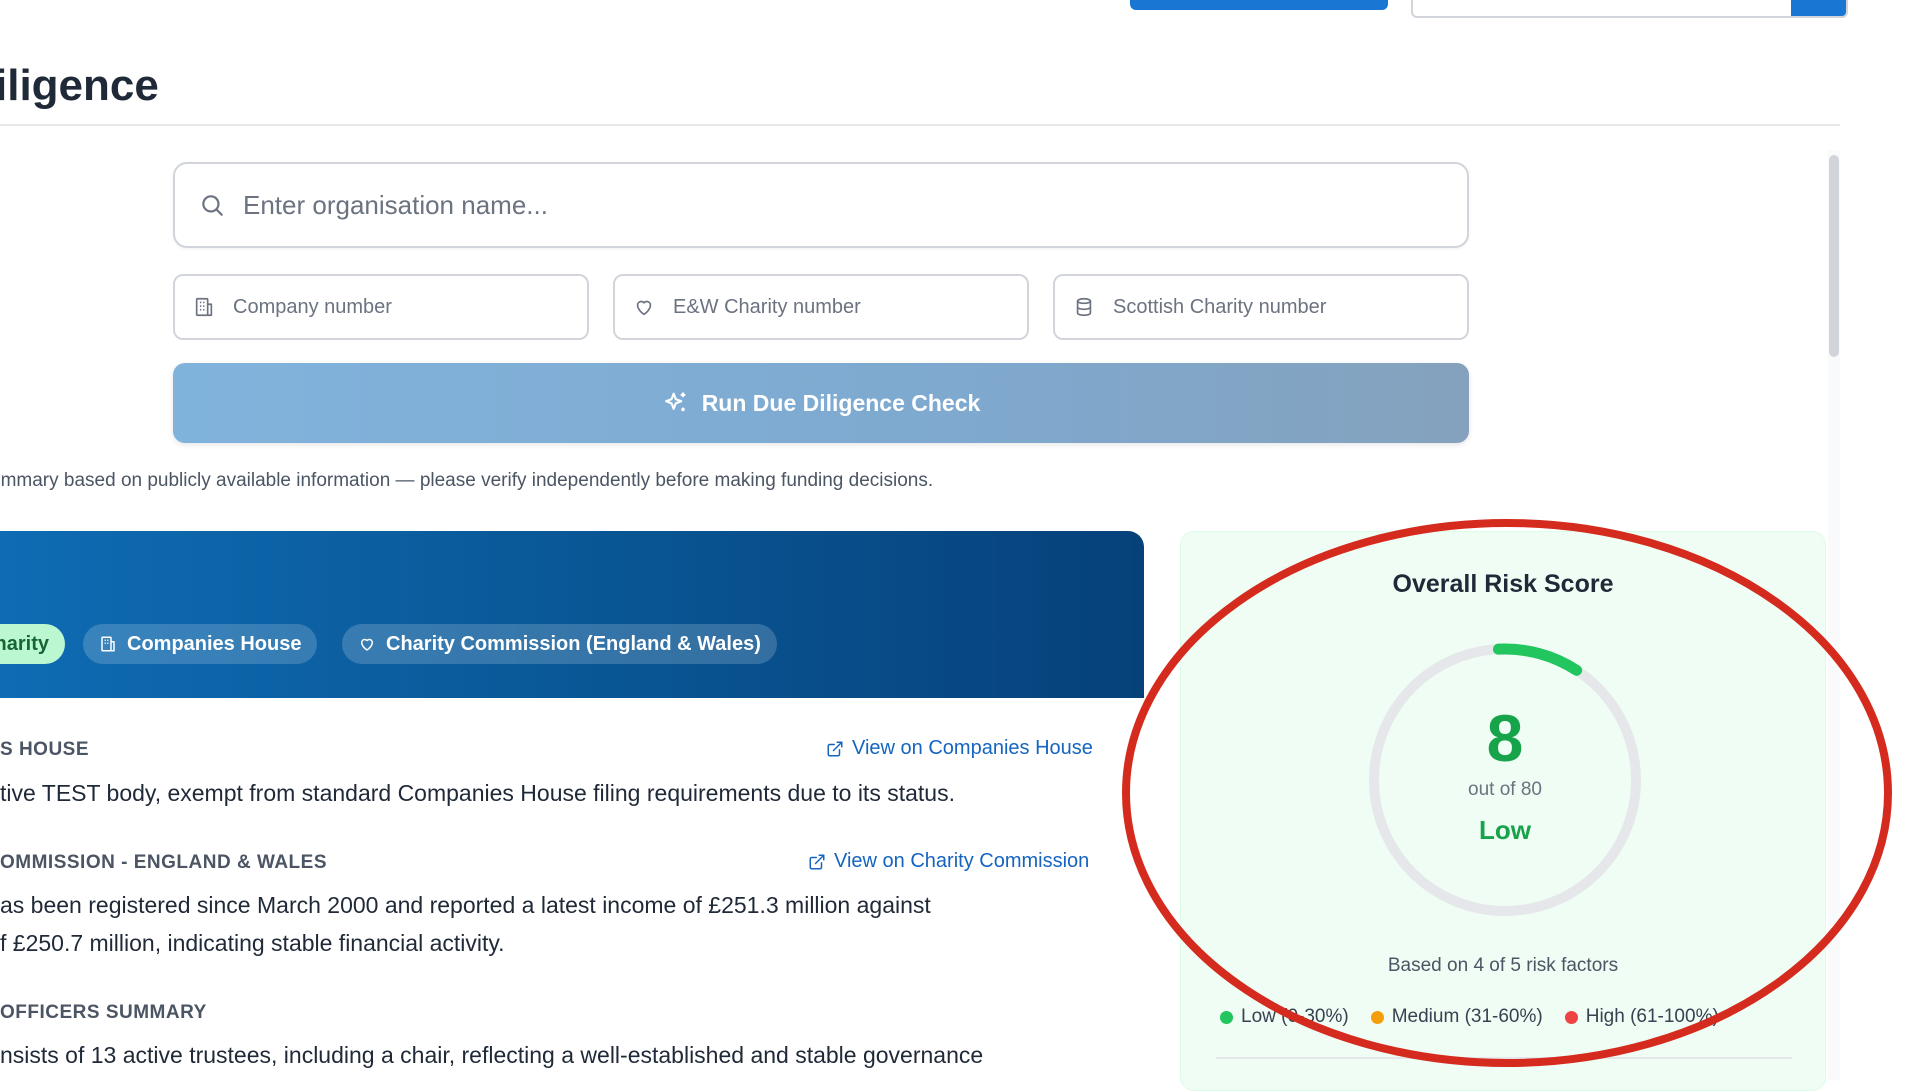  I want to click on legend-medium: Medium (31-60%), so click(1456, 1017).